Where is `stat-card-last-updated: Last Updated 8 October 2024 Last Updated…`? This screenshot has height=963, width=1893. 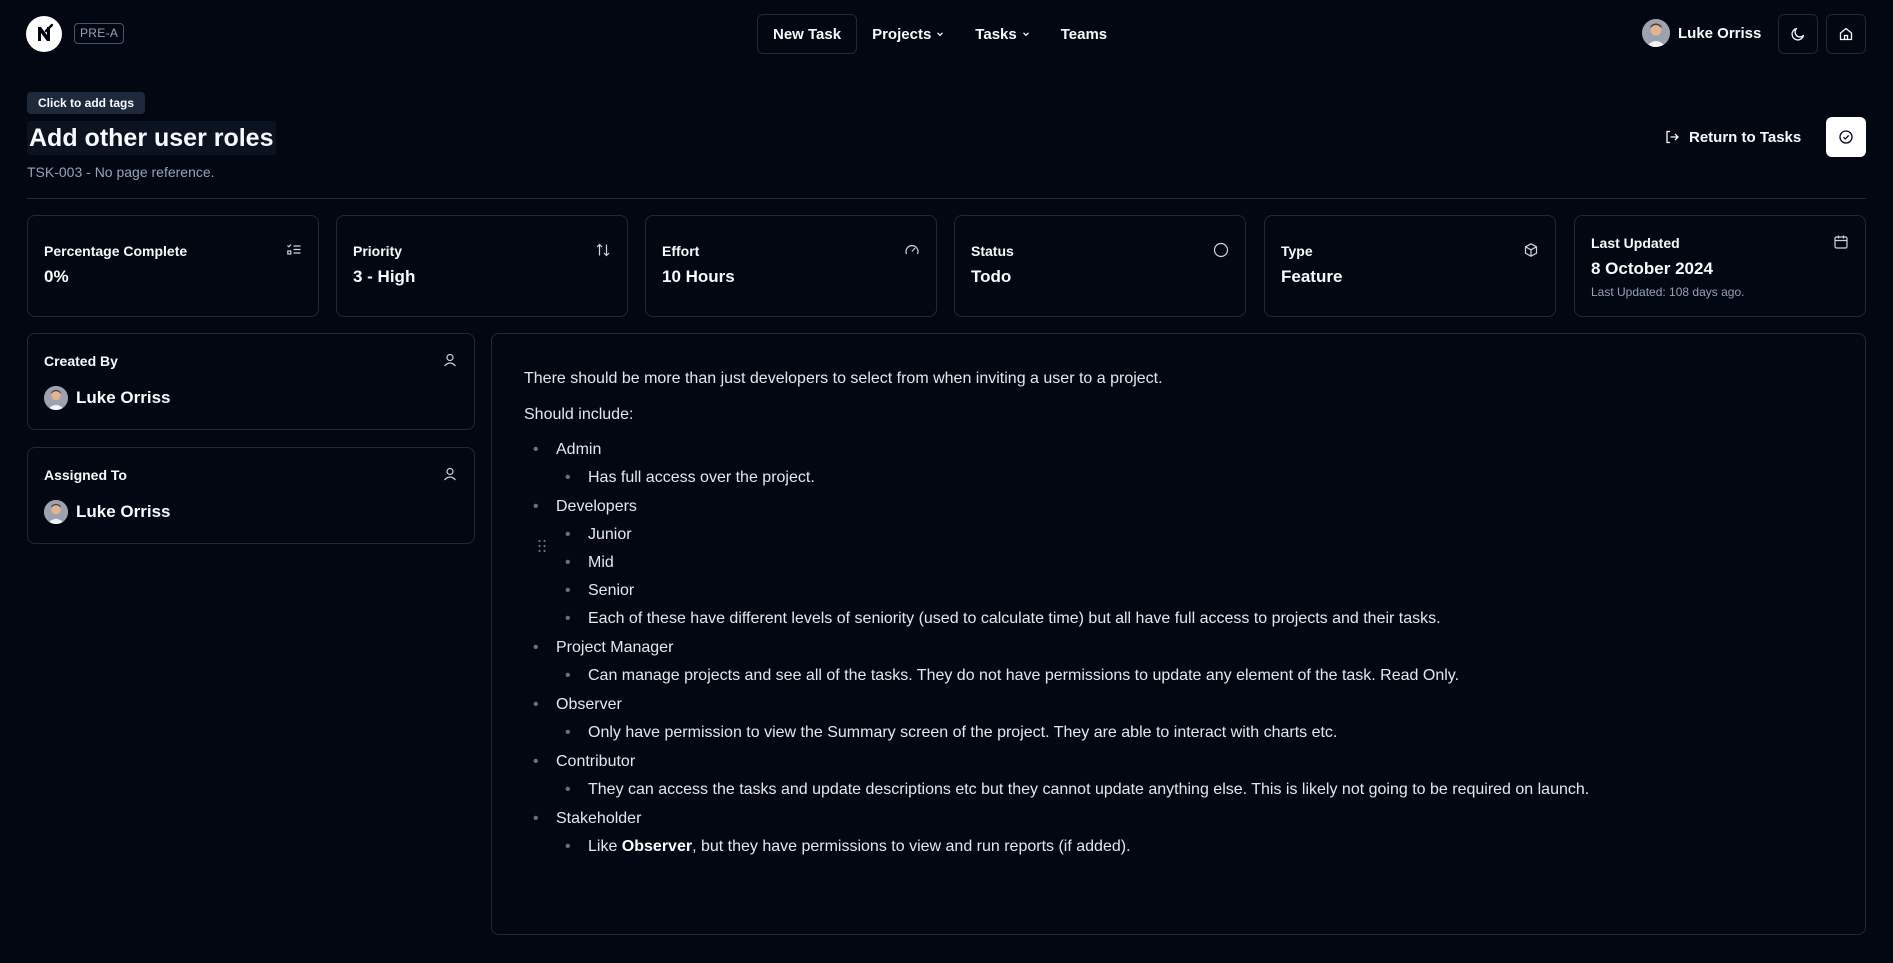 stat-card-last-updated: Last Updated 8 October 2024 Last Updated… is located at coordinates (1720, 266).